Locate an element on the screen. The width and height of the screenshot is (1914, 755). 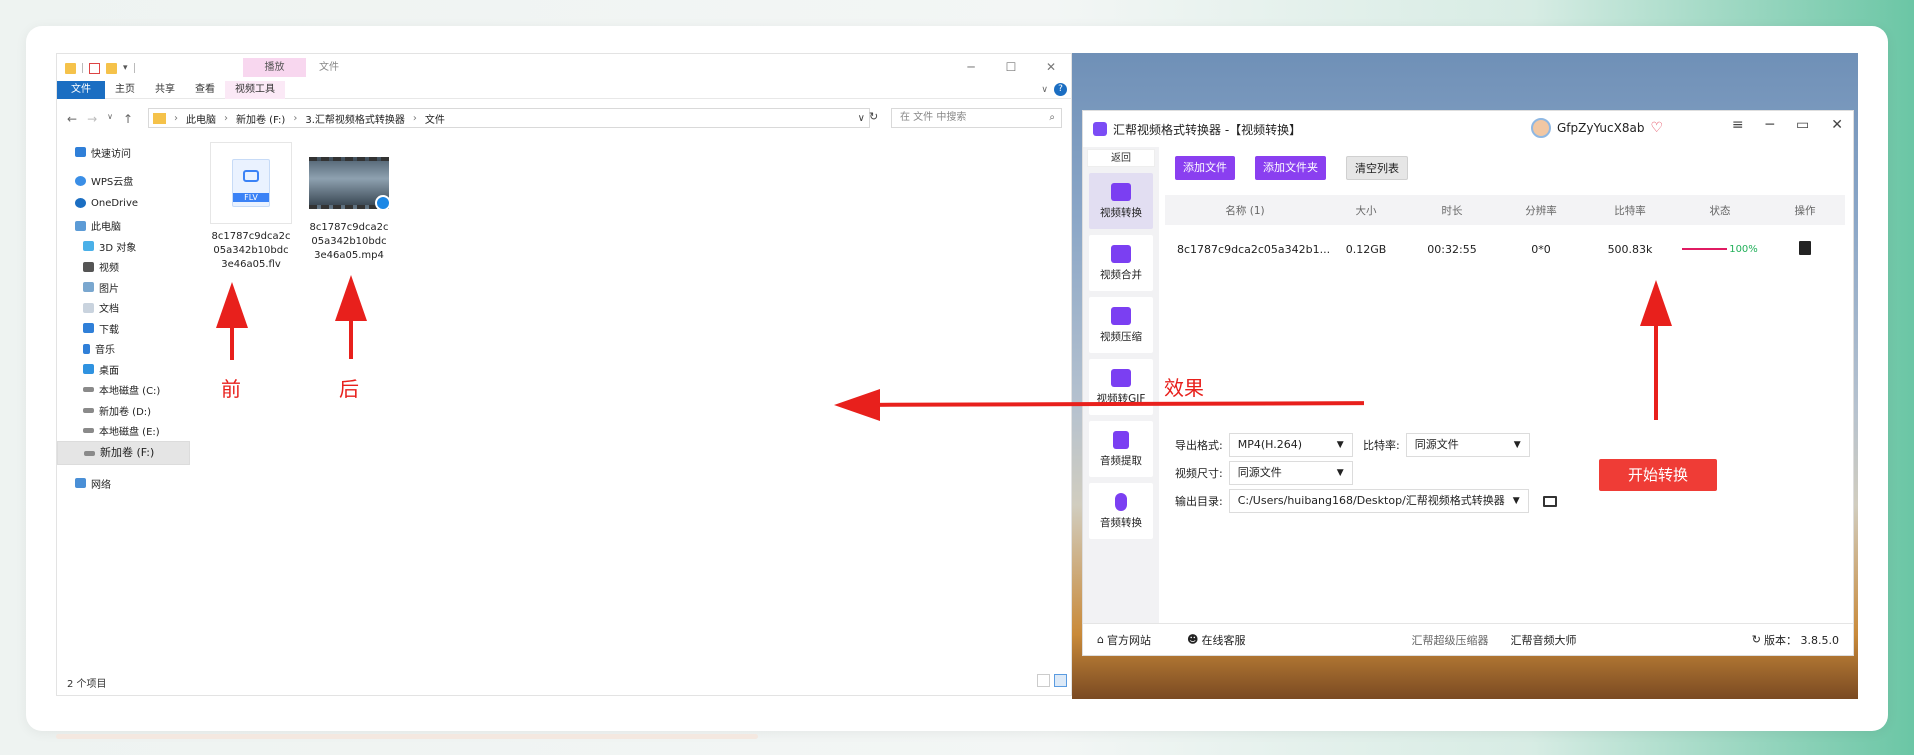
maximize-icon: ☐ is located at coordinates (1011, 67).